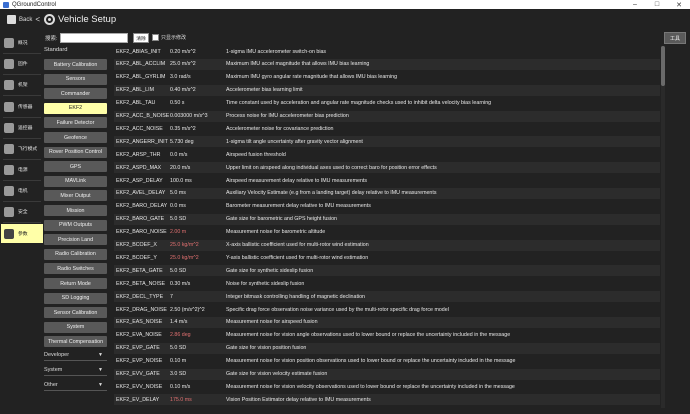 The height and width of the screenshot is (414, 690). Describe the element at coordinates (75, 385) in the screenshot. I see `category-group-other: Other ▼` at that location.